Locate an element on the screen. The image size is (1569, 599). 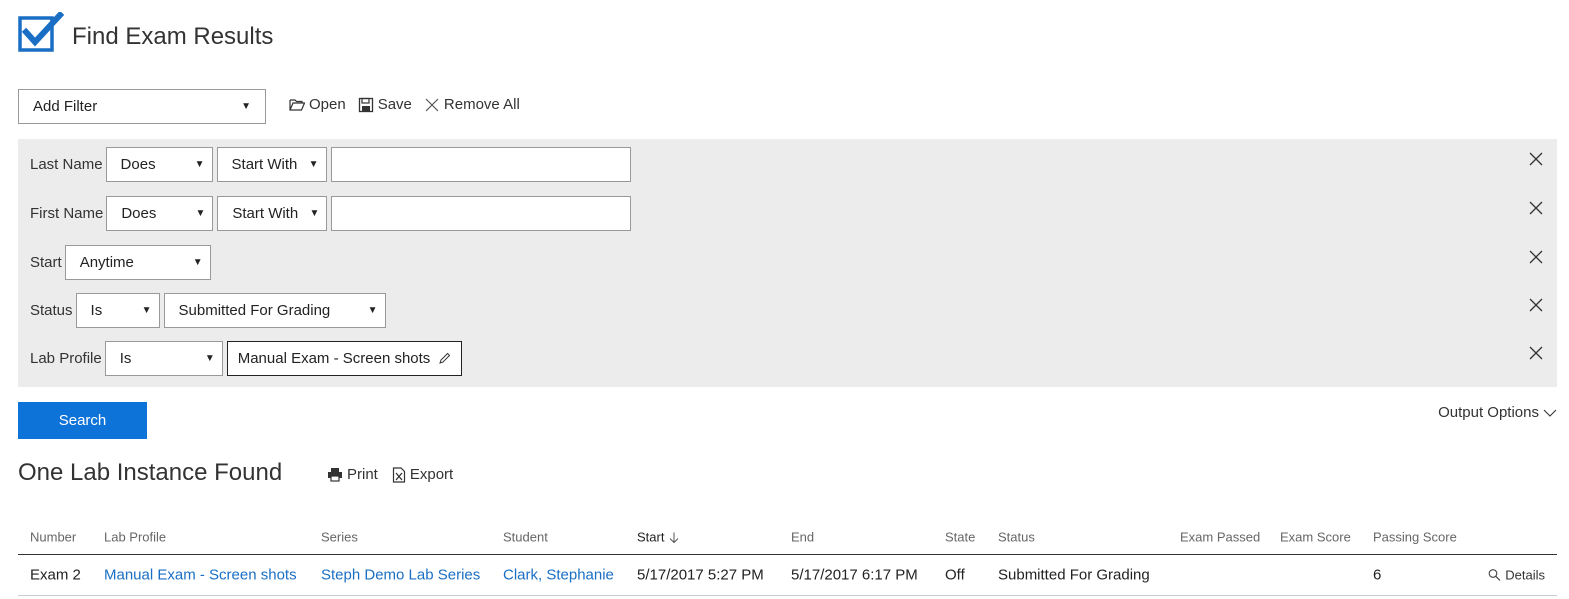
print-button: Print is located at coordinates (352, 474).